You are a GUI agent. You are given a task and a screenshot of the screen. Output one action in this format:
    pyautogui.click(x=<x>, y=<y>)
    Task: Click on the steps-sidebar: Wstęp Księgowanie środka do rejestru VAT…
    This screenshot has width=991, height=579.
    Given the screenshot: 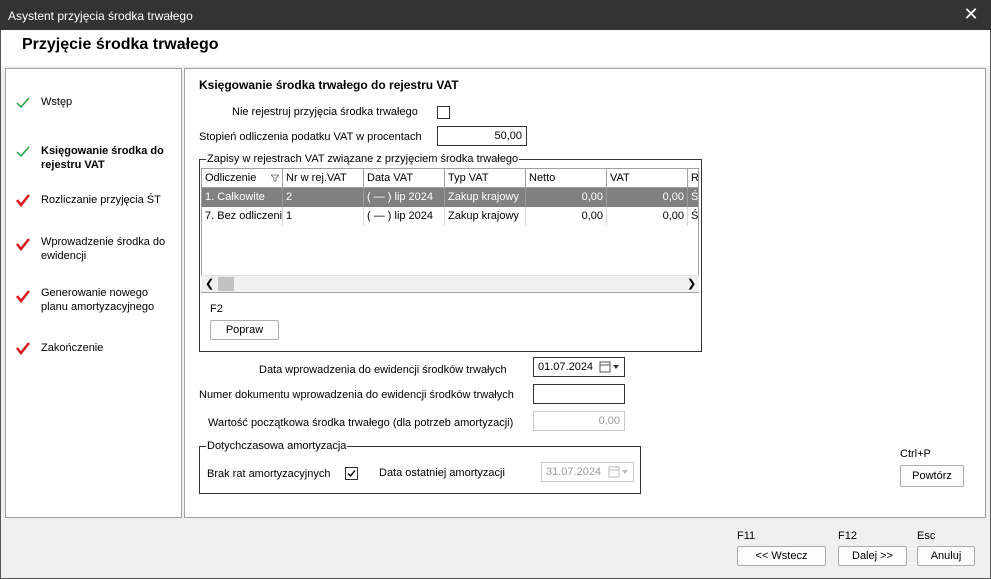 What is the action you would take?
    pyautogui.click(x=93, y=293)
    